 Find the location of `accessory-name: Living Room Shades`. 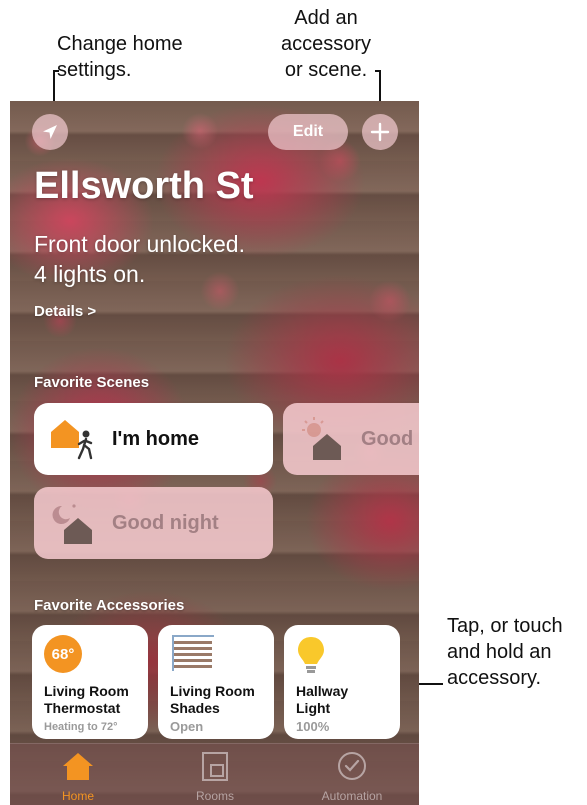

accessory-name: Living Room Shades is located at coordinates (222, 700).